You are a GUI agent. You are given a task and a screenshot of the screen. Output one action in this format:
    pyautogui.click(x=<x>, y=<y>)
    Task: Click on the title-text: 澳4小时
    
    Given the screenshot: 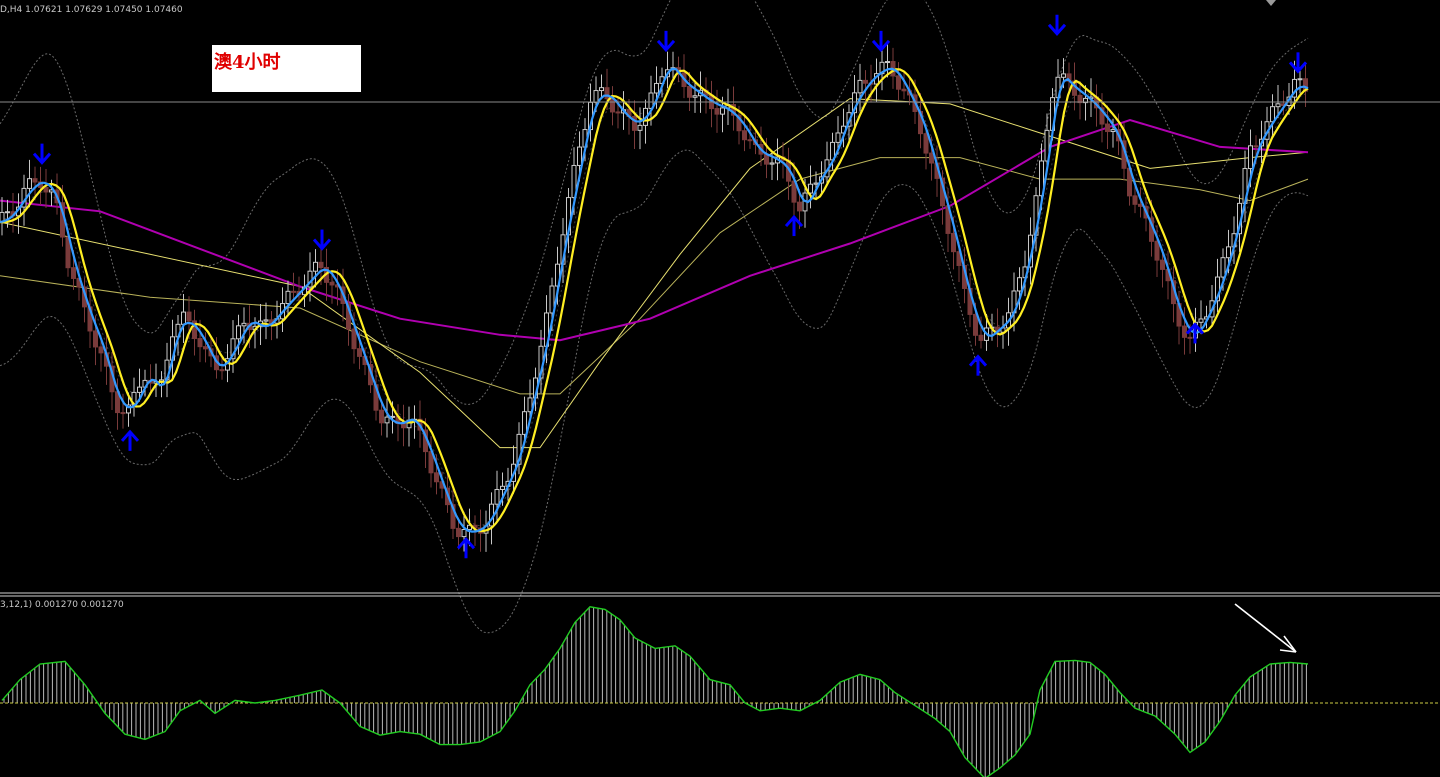 What is the action you would take?
    pyautogui.click(x=247, y=62)
    